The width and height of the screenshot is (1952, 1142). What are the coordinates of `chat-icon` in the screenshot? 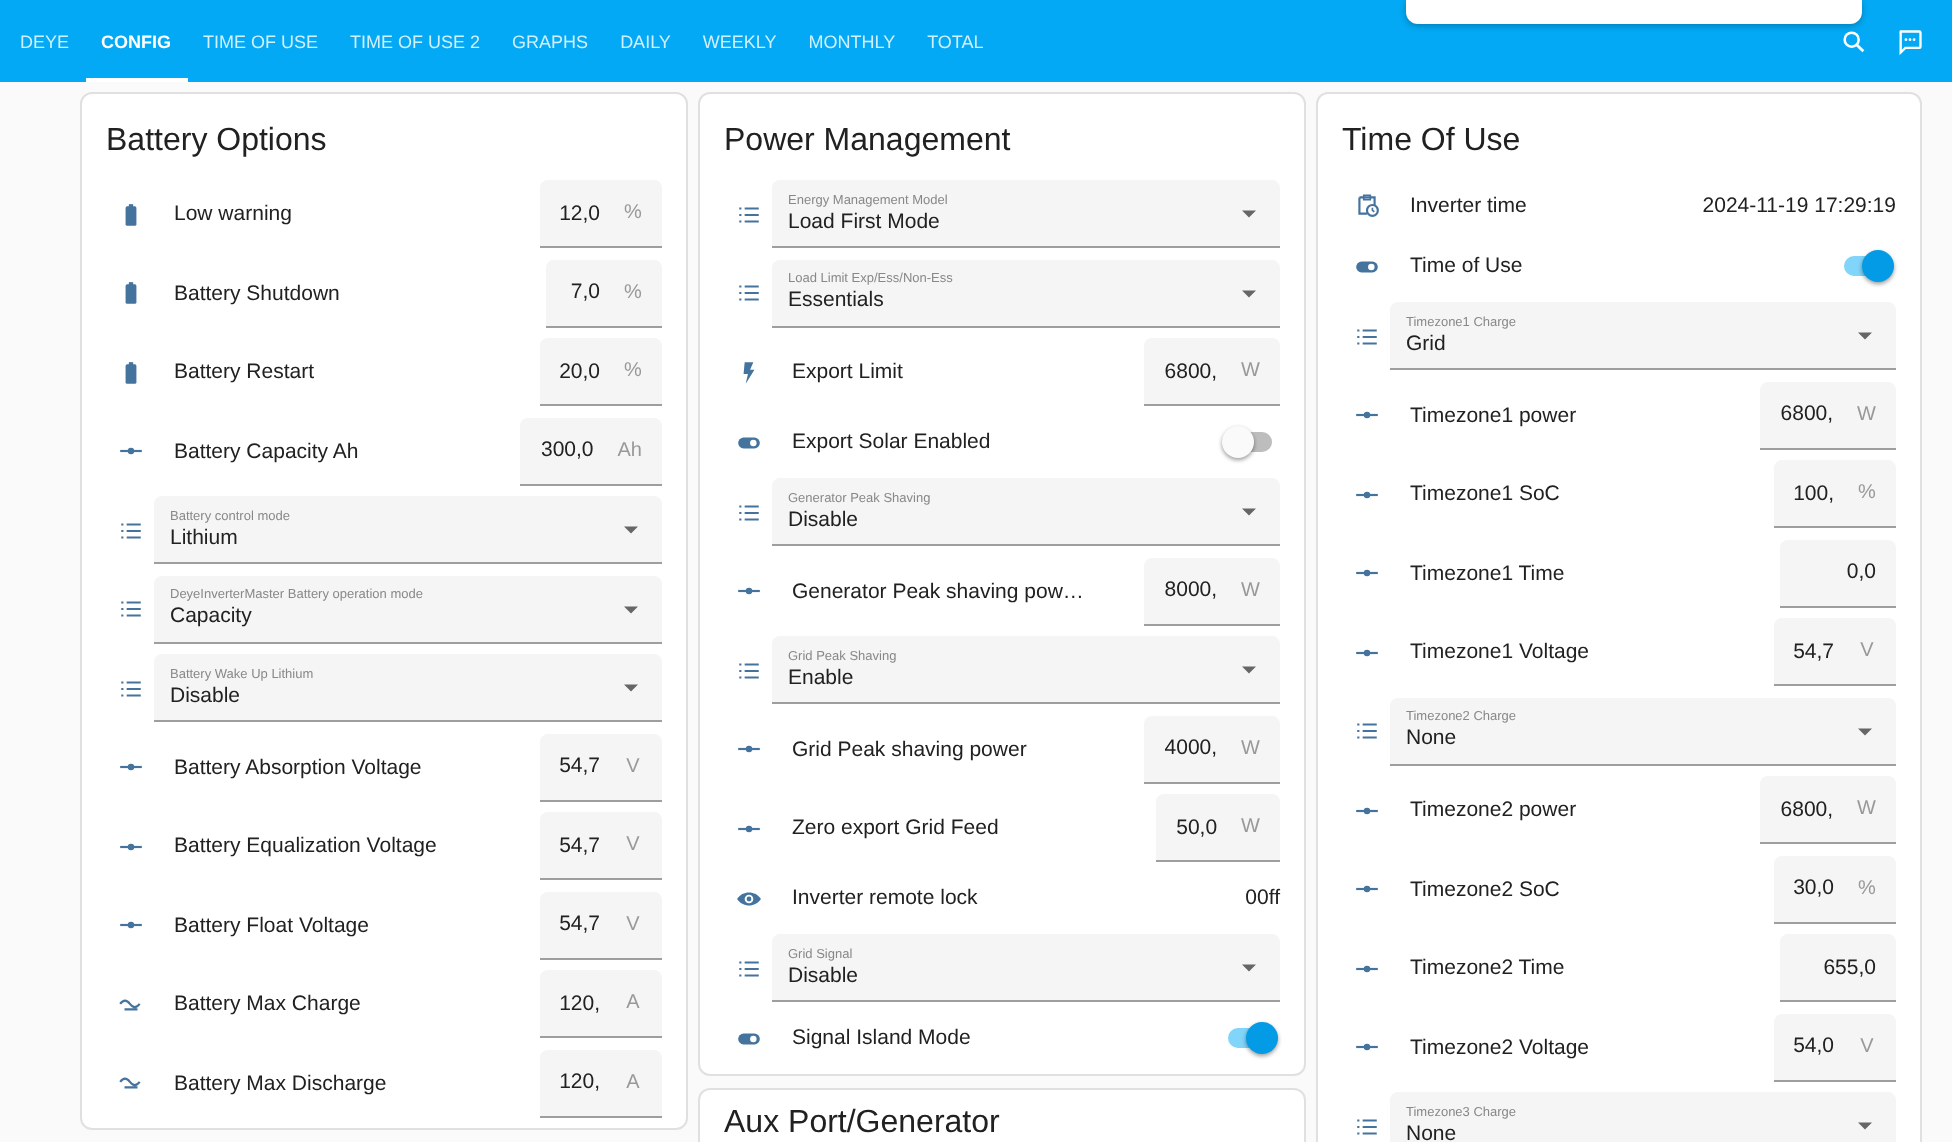 It's located at (1910, 41).